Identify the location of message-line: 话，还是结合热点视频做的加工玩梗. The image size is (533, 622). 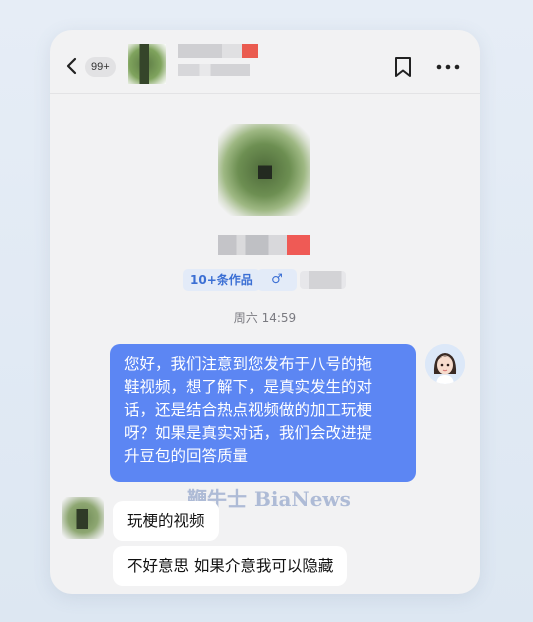
(248, 410).